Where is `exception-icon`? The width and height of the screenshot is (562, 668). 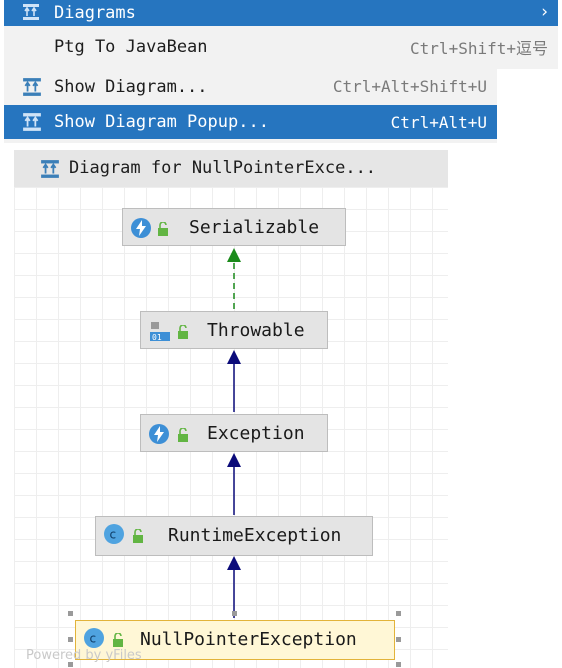
exception-icon is located at coordinates (155, 436).